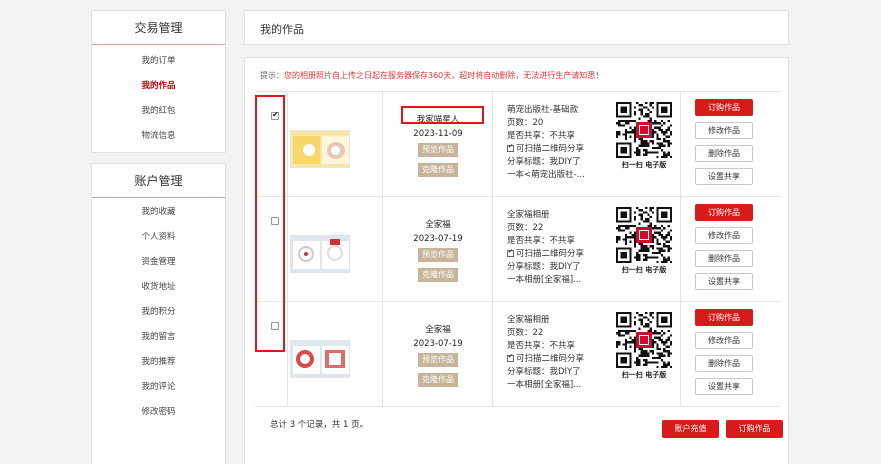 The width and height of the screenshot is (881, 464). Describe the element at coordinates (442, 115) in the screenshot. I see `name-highlight-box` at that location.